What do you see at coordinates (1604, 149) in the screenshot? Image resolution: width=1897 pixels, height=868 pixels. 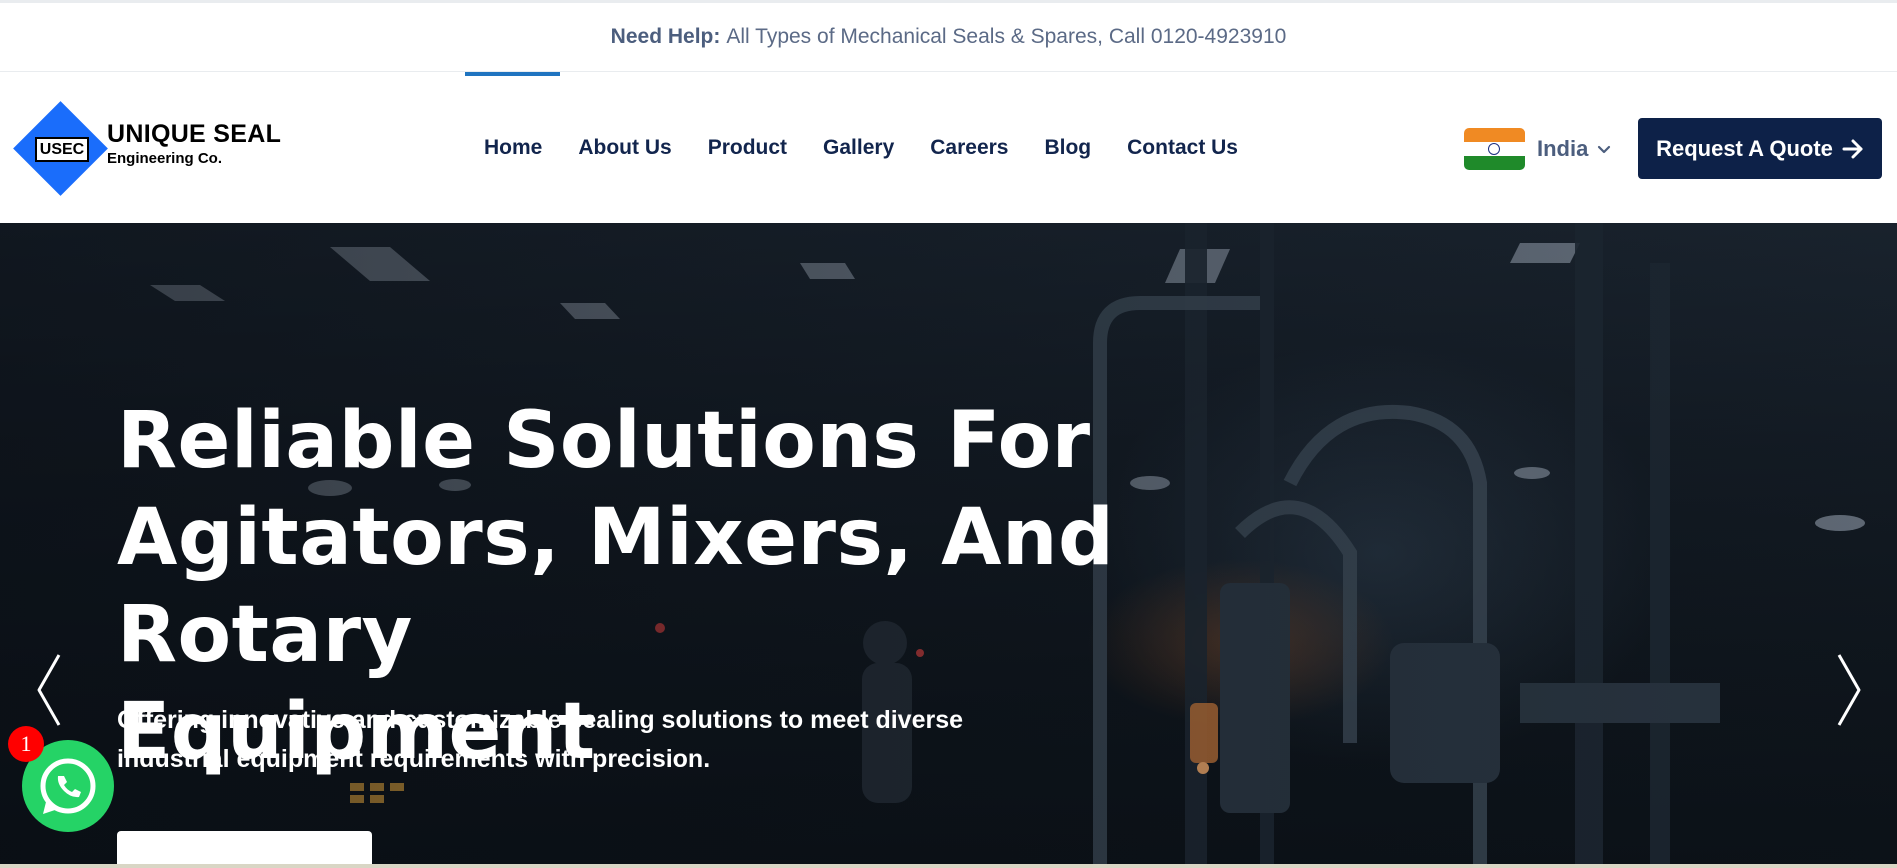 I see `chevron-down-icon` at bounding box center [1604, 149].